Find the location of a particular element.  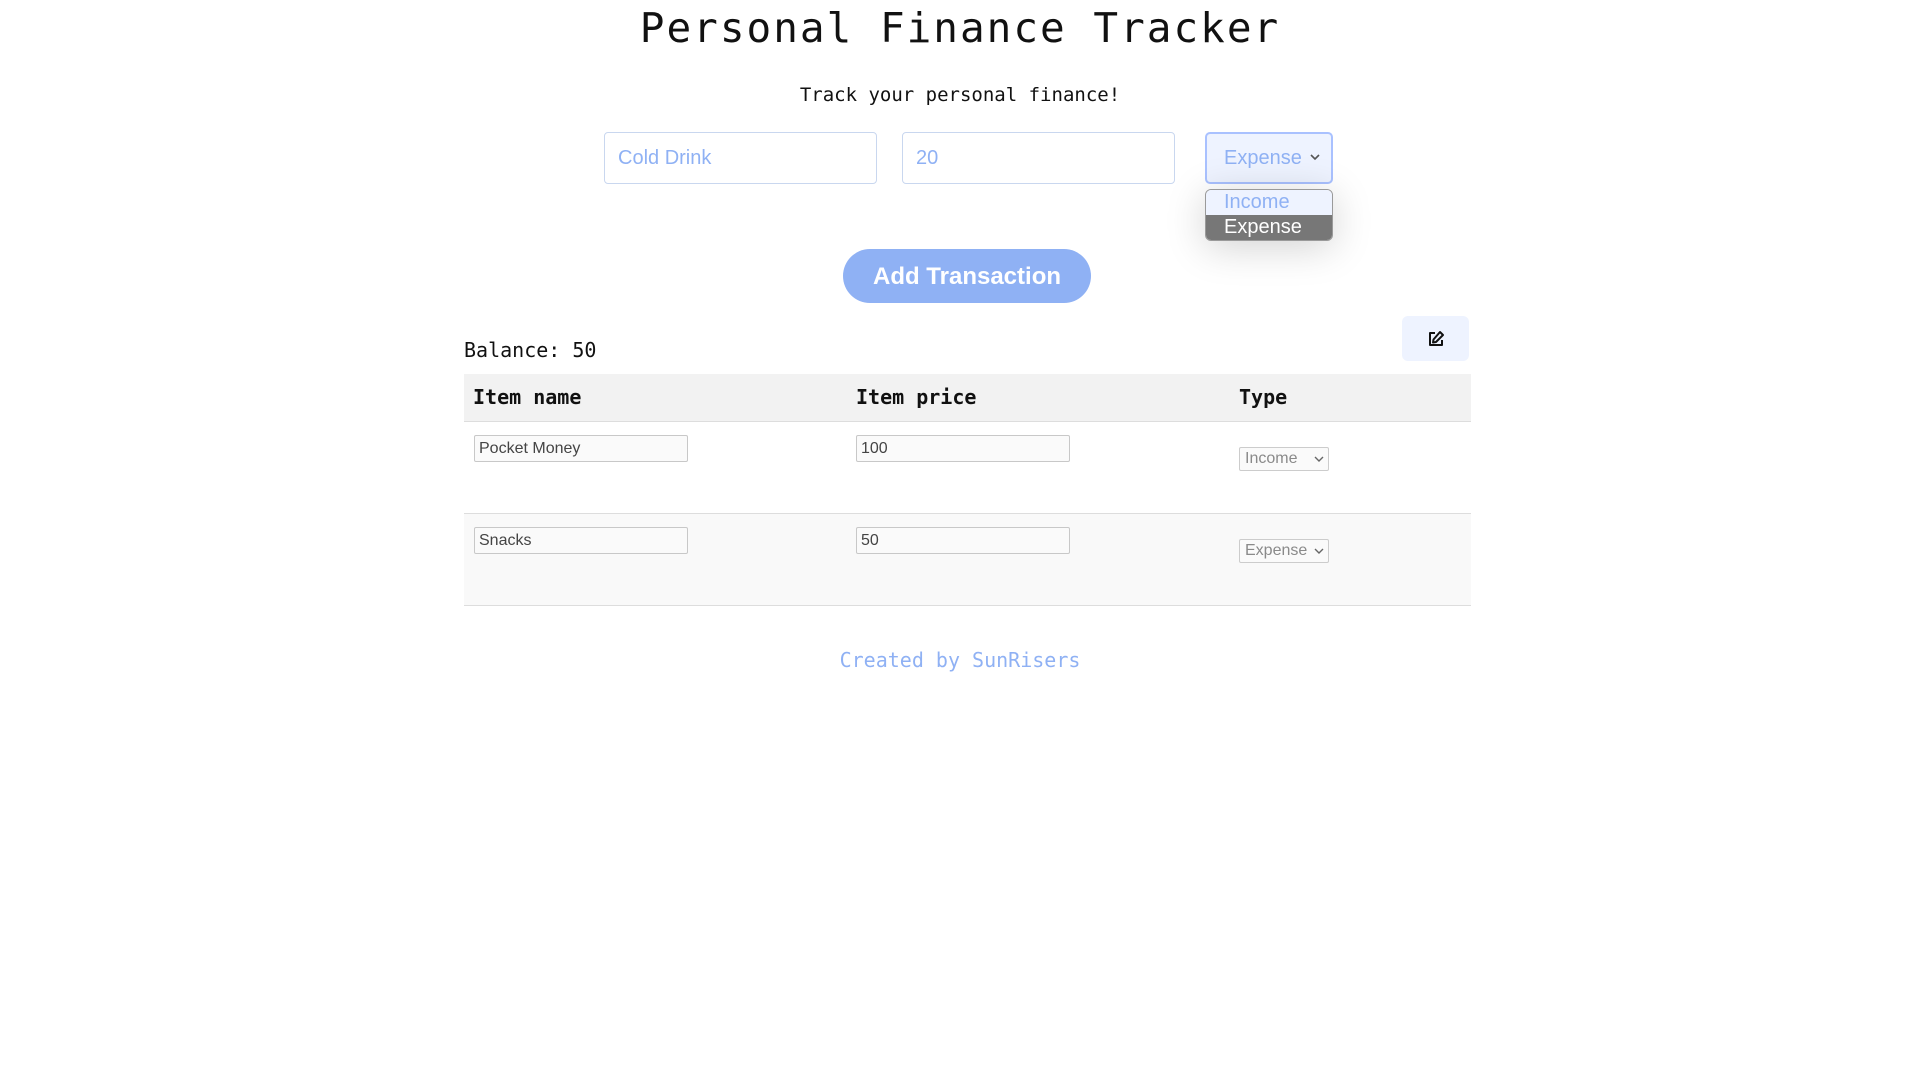

row-item-name-input: Snacks is located at coordinates (581, 540).